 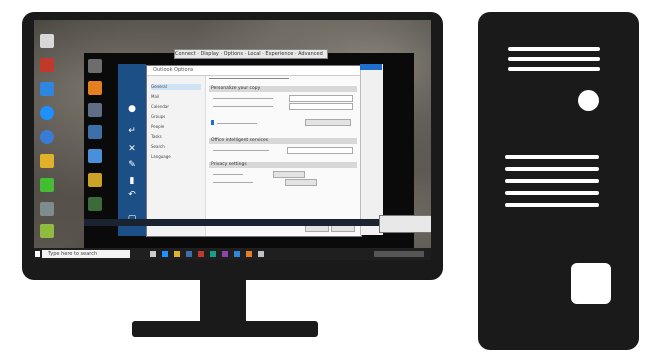 I want to click on app-icon-blue, so click(x=237, y=254).